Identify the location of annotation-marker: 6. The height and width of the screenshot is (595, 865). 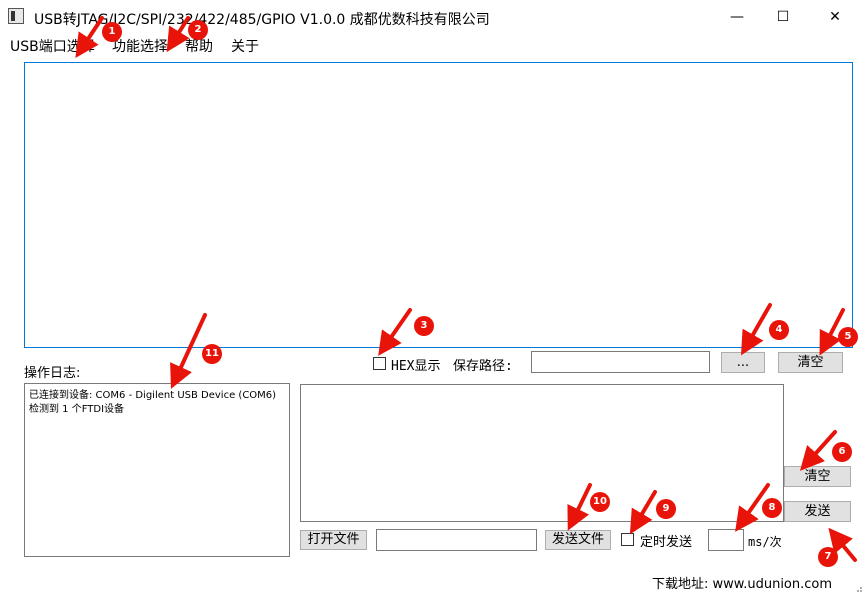
(842, 452).